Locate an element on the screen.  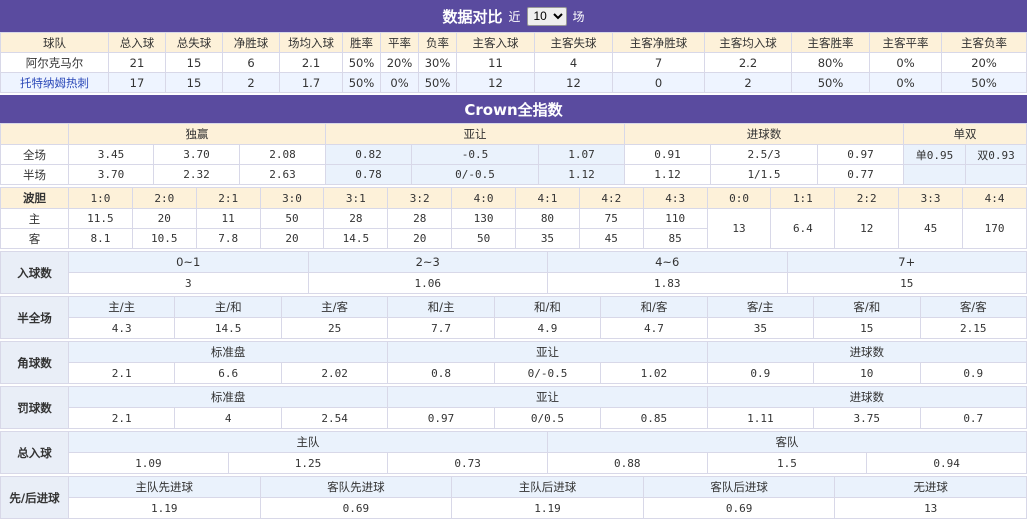
team-name-link: 阿尔克马尔 is located at coordinates (54, 62).